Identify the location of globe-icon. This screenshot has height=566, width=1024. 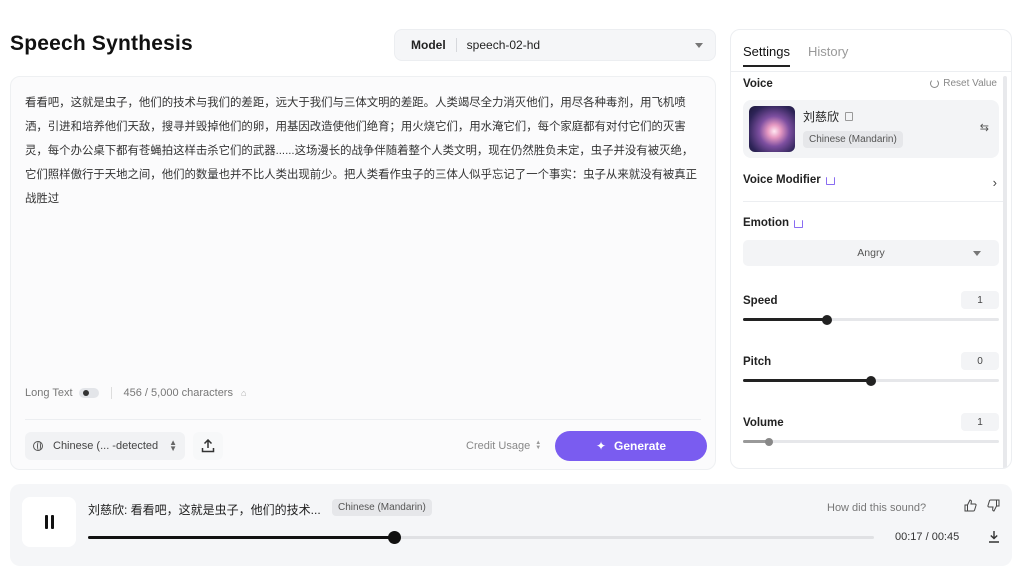
(38, 446).